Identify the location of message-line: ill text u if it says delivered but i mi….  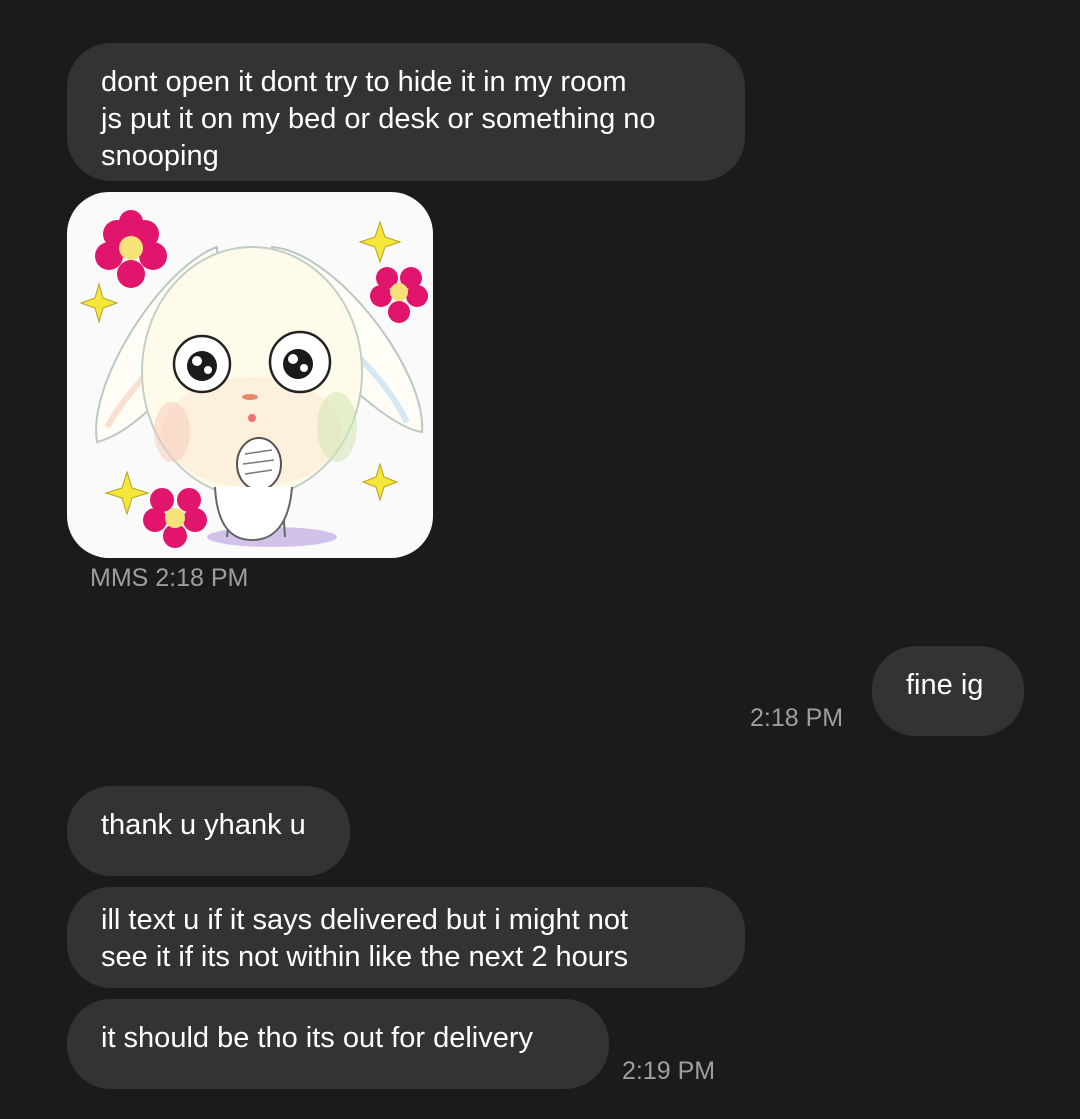
(365, 920).